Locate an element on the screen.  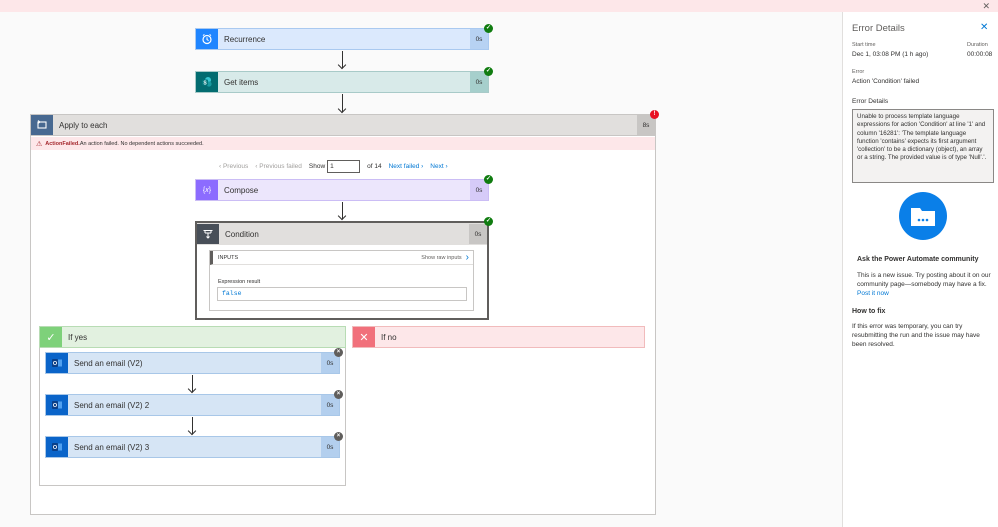
how-to-fix-title: How to fix is located at coordinates (869, 311).